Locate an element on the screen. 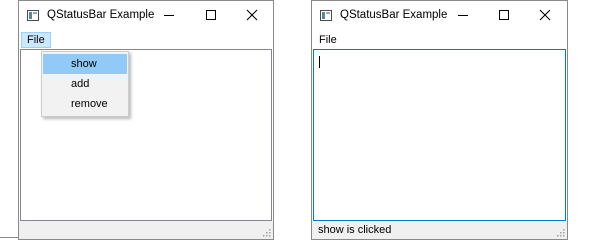  menu-item-remove: remove is located at coordinates (85, 104).